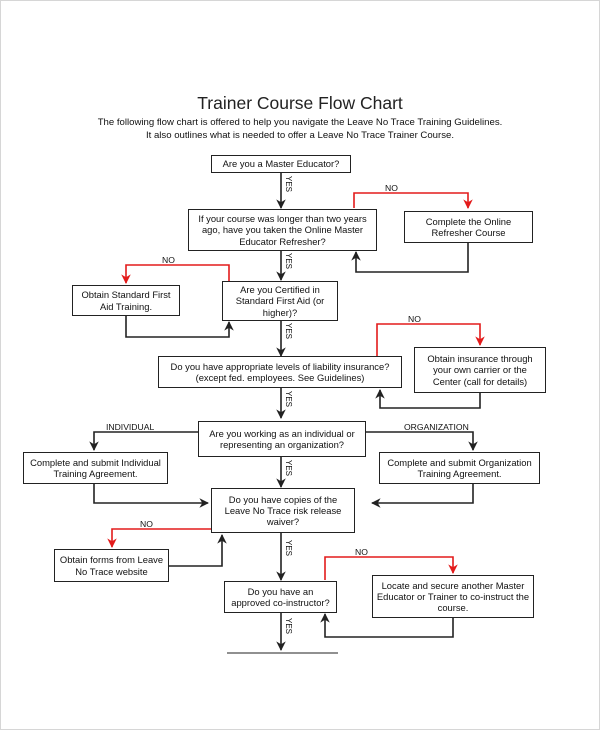 The height and width of the screenshot is (730, 600). Describe the element at coordinates (421, 441) in the screenshot. I see `edge-organization` at that location.